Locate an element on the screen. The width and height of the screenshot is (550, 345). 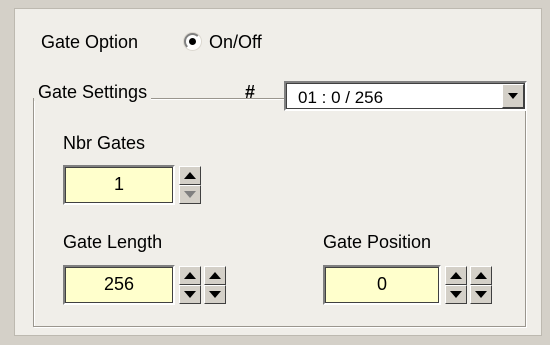
gate-selector-value: 01 : 0 / 256 is located at coordinates (341, 97).